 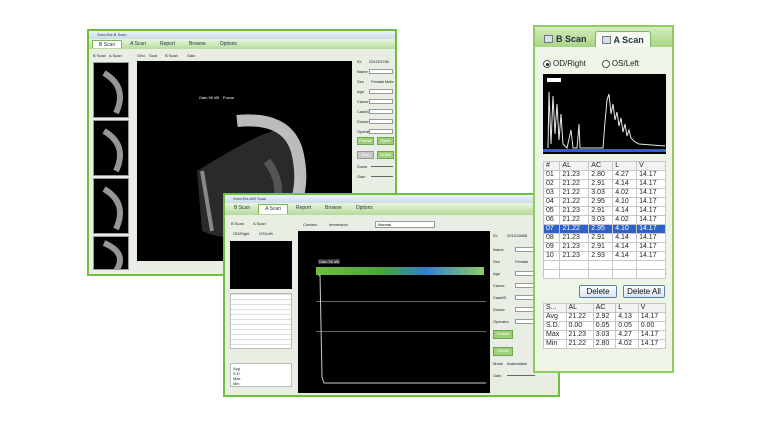 I want to click on mode-select: Normal, so click(x=405, y=224).